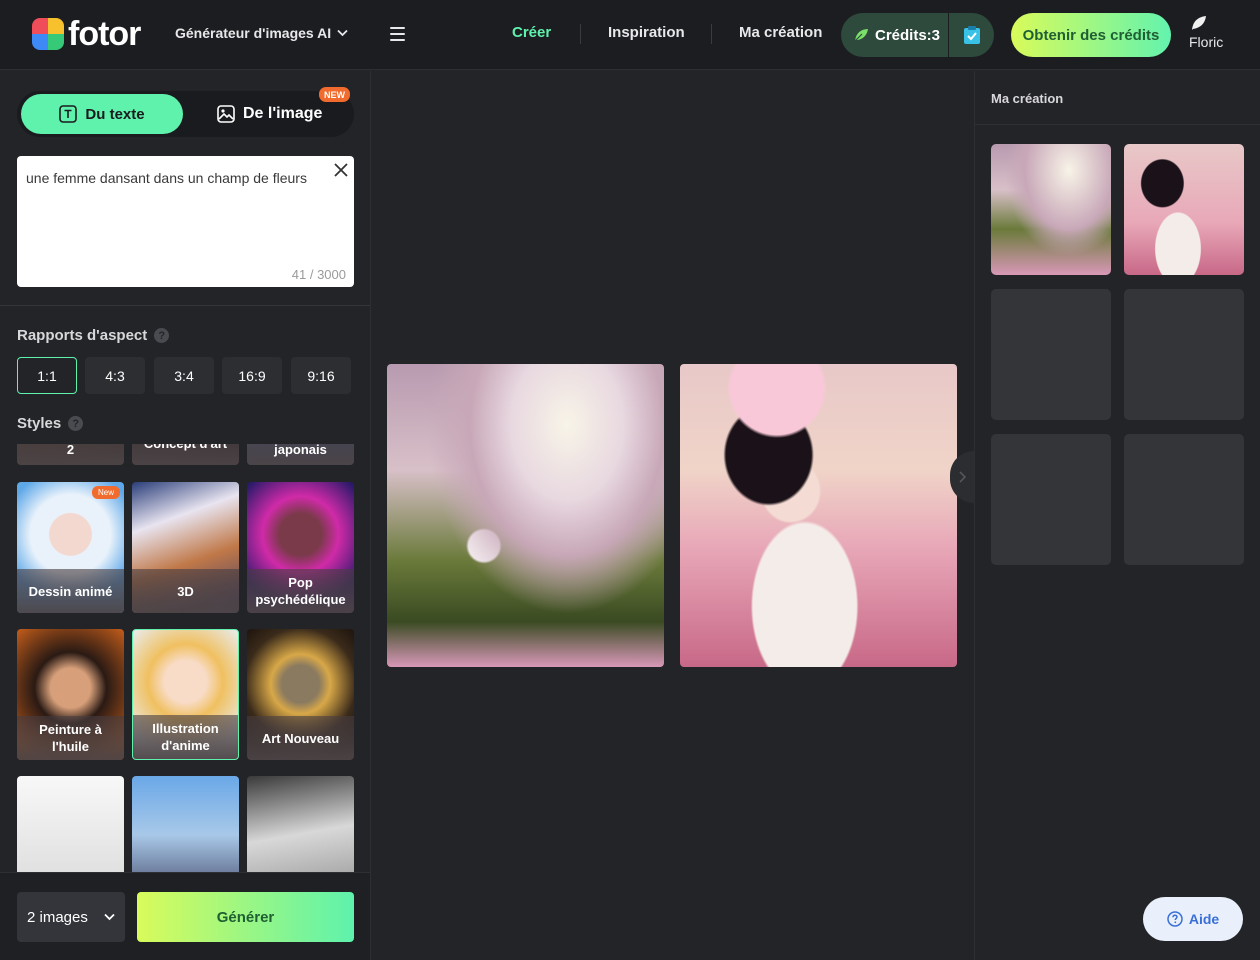  I want to click on ratio-16-9: 16:9, so click(252, 375).